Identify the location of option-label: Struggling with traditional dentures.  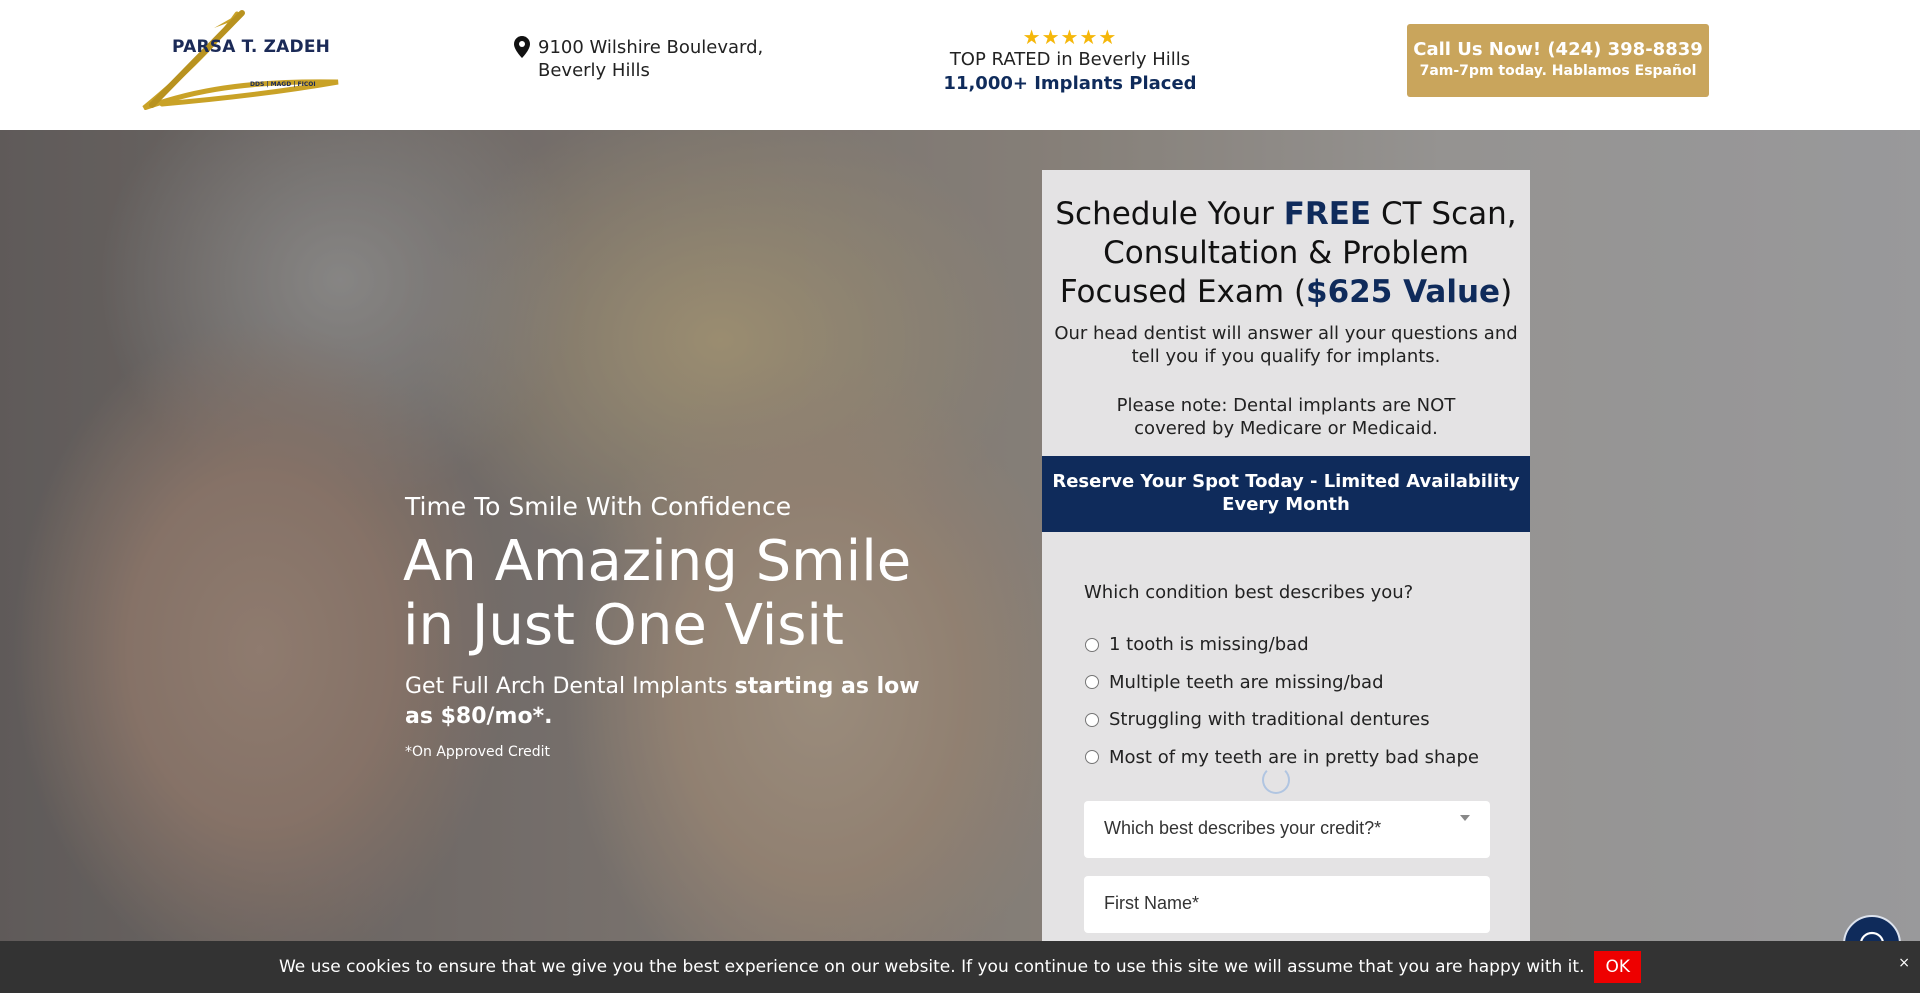
(1269, 720).